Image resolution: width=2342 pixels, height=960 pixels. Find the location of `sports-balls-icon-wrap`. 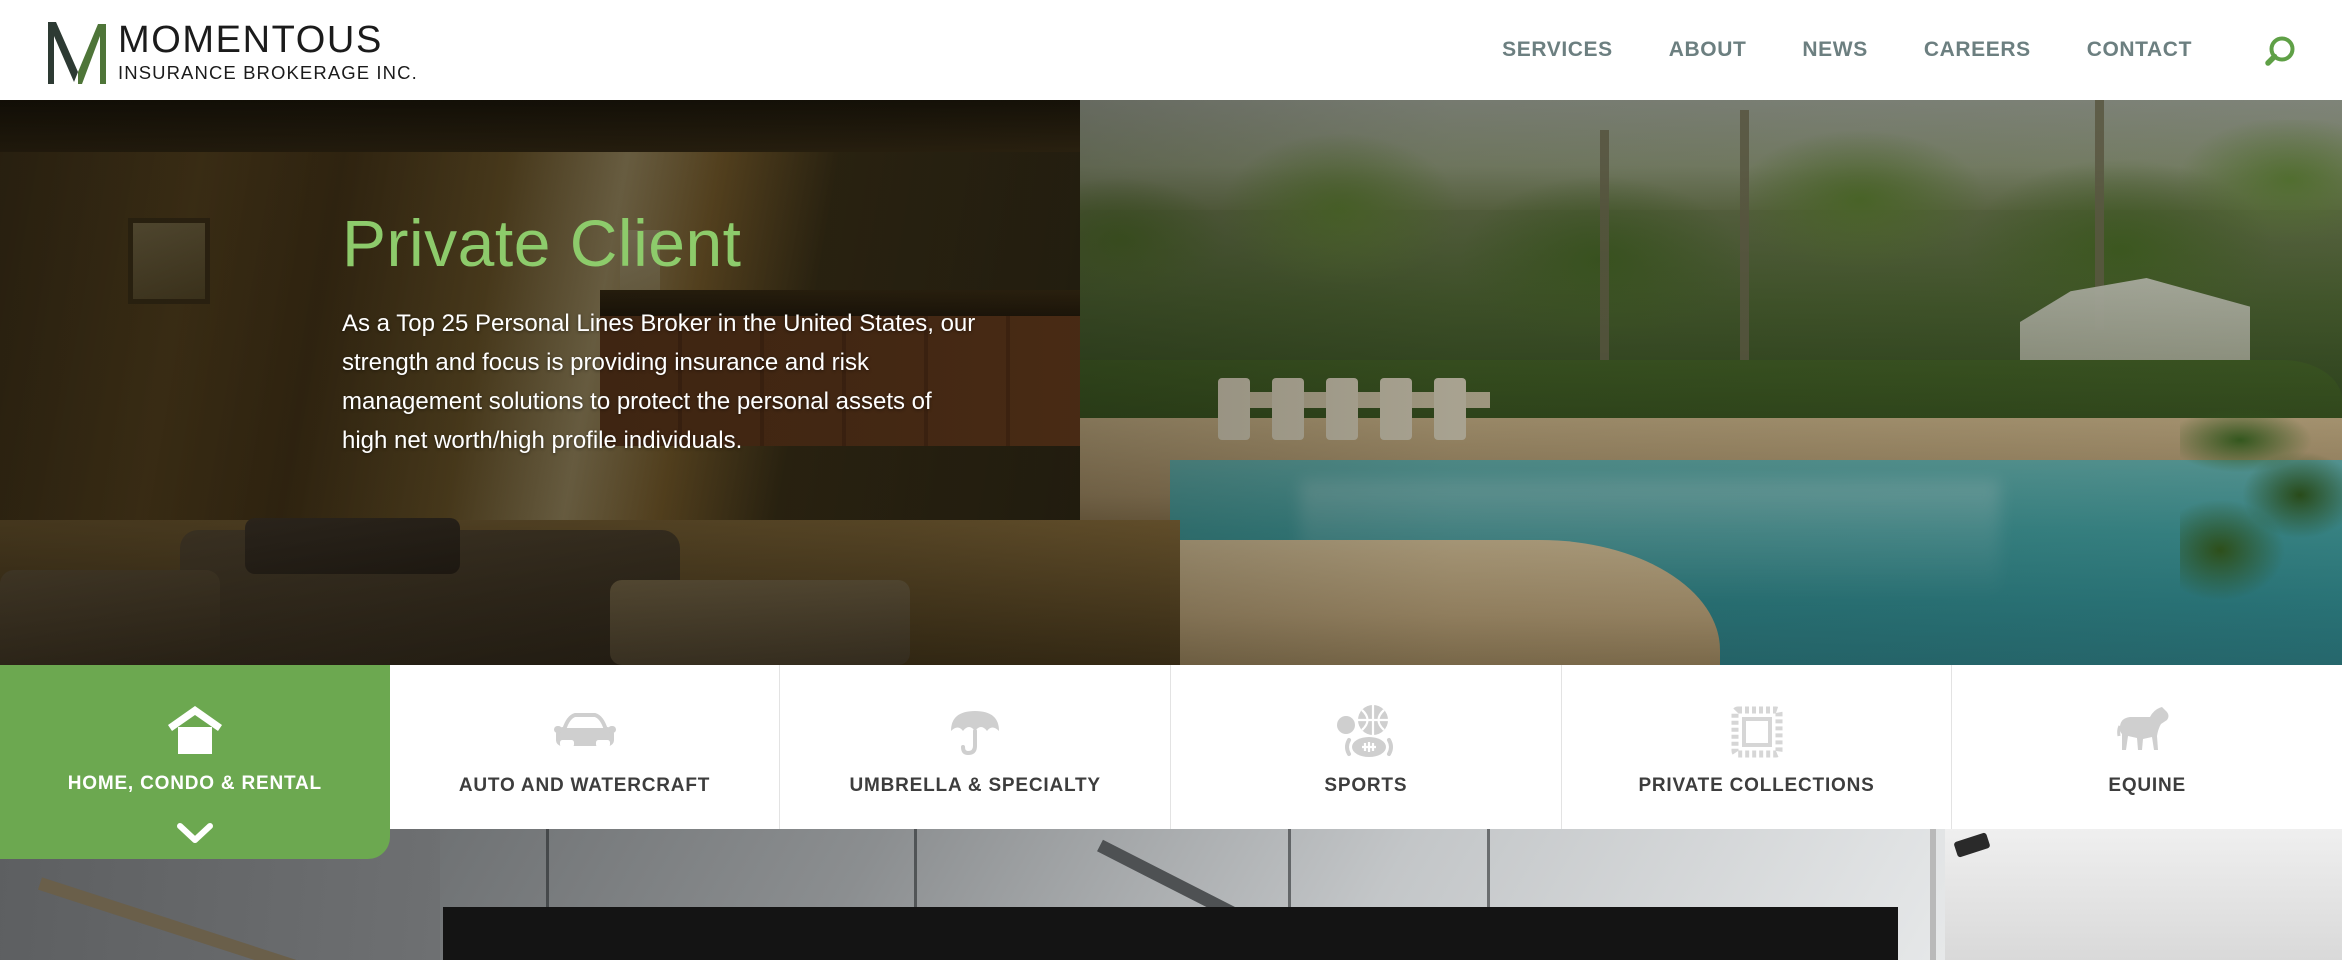

sports-balls-icon-wrap is located at coordinates (1366, 732).